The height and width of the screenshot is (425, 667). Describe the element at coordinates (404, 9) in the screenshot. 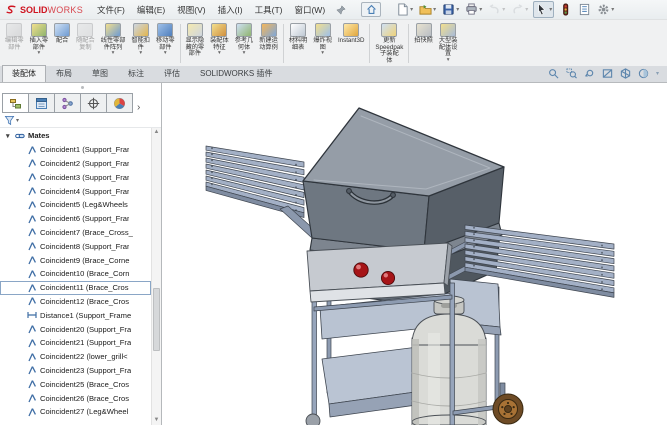

I see `new-document-button: ▾` at that location.